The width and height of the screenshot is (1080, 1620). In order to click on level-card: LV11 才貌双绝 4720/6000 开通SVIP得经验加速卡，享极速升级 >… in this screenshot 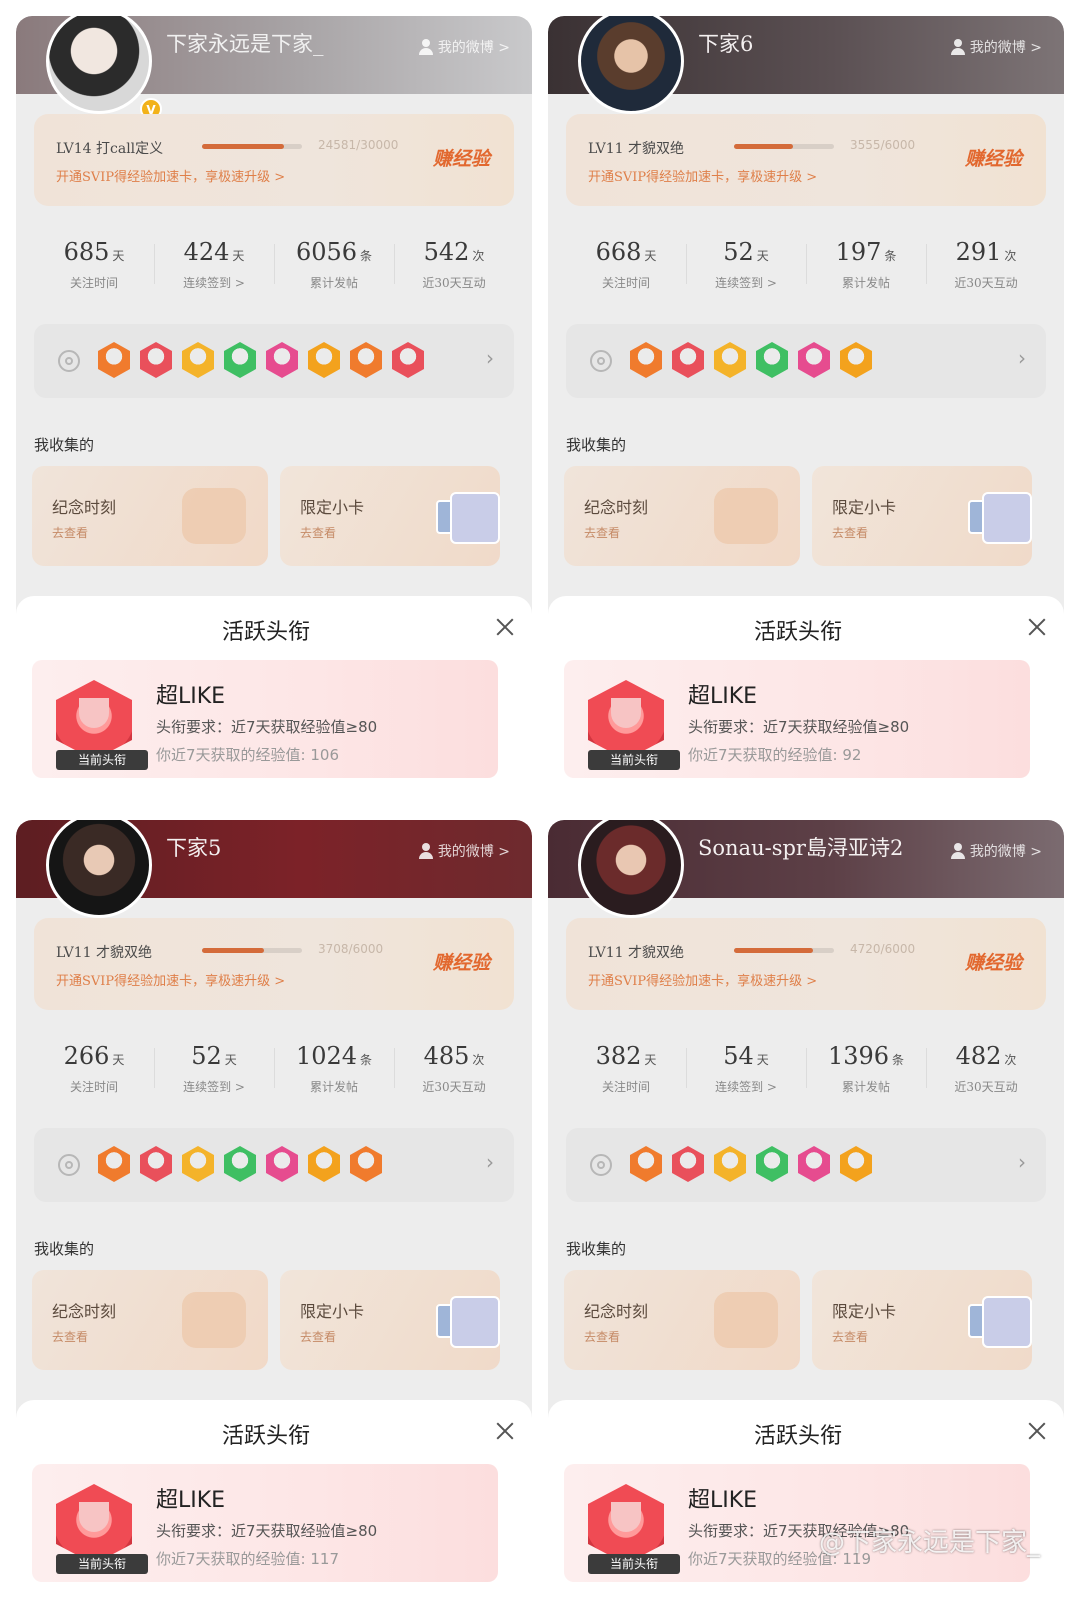, I will do `click(806, 964)`.